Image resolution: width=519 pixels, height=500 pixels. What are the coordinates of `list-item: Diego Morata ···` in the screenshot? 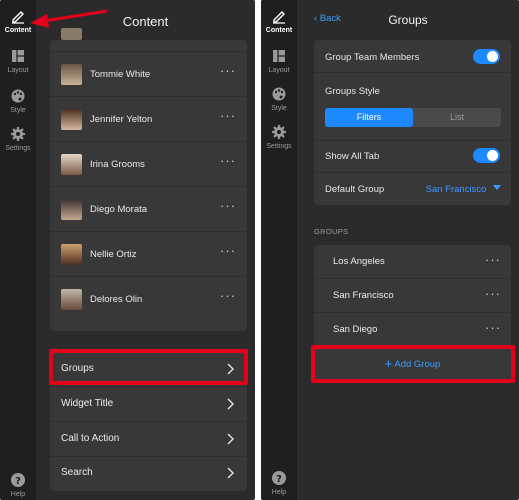 It's located at (148, 209).